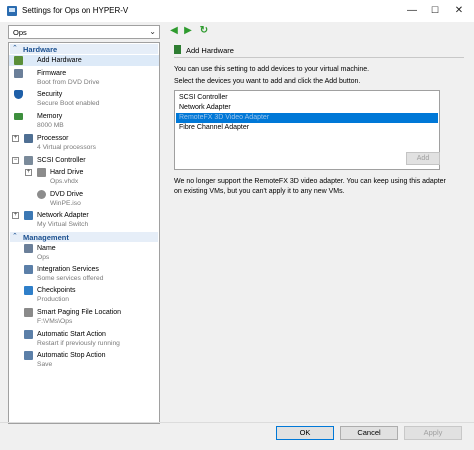  I want to click on footer-divider, so click(237, 422).